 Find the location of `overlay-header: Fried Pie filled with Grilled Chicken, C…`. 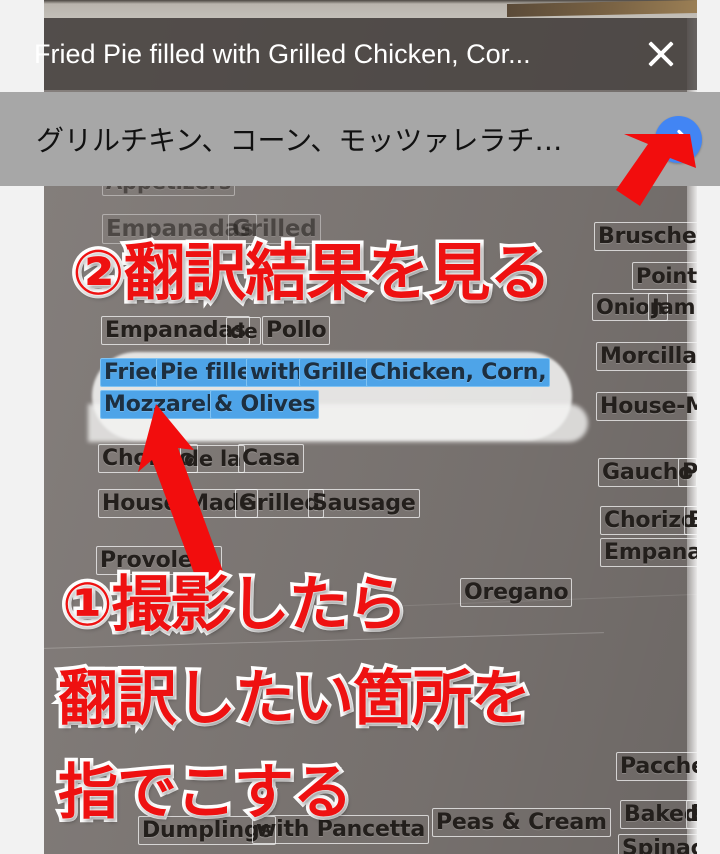

overlay-header: Fried Pie filled with Grilled Chicken, C… is located at coordinates (365, 54).